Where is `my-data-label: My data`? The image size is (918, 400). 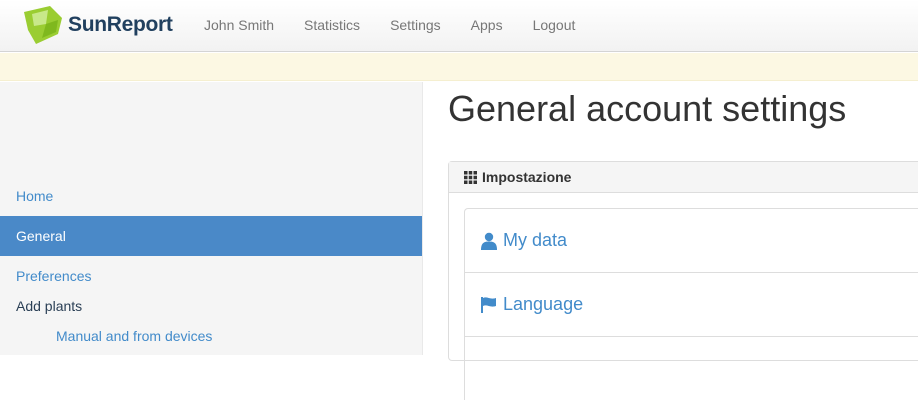
my-data-label: My data is located at coordinates (535, 240).